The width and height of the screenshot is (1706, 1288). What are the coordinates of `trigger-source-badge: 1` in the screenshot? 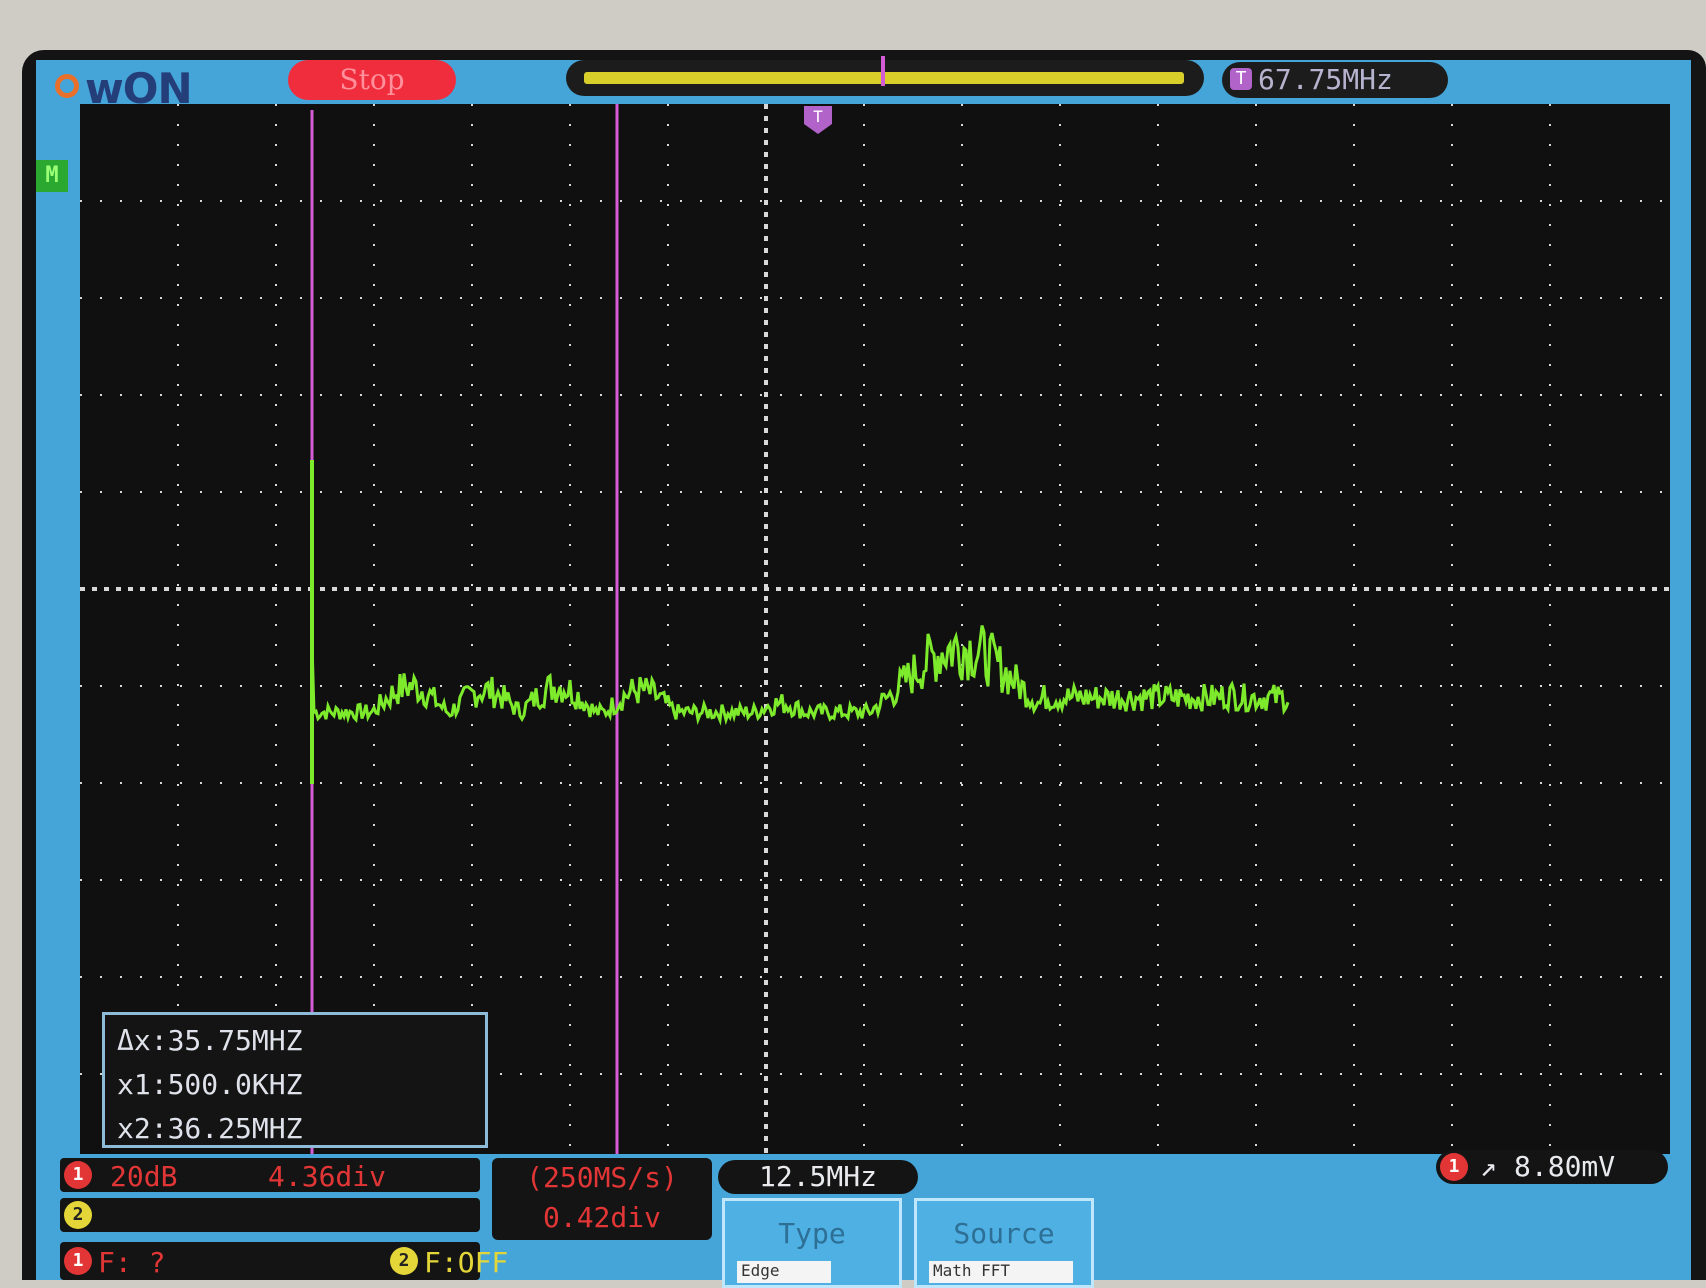 It's located at (1454, 1167).